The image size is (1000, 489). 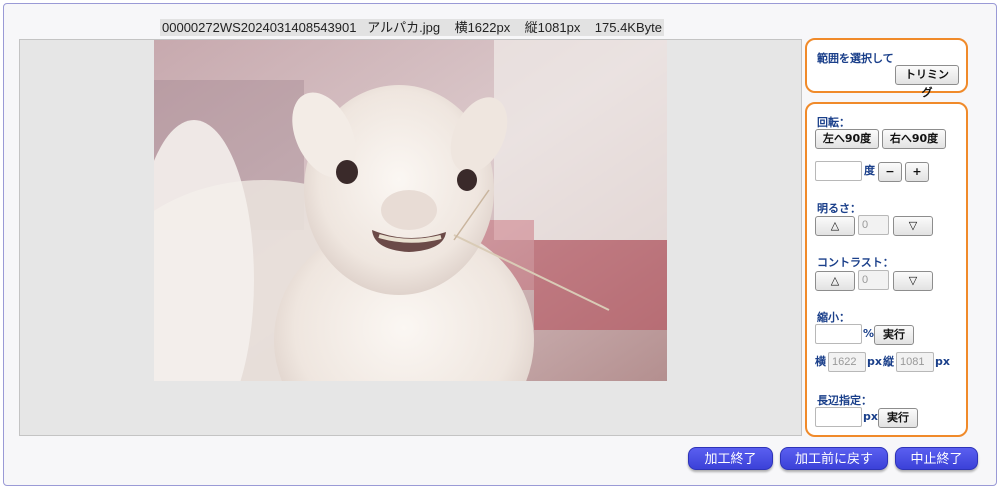 What do you see at coordinates (886, 68) in the screenshot?
I see `trim-panel: 範囲を選択して トリミング` at bounding box center [886, 68].